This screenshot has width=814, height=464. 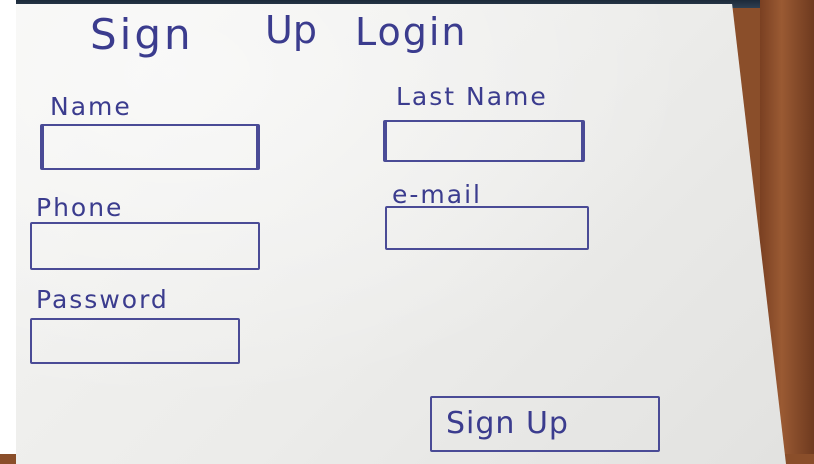 I want to click on last-name-field, so click(x=484, y=141).